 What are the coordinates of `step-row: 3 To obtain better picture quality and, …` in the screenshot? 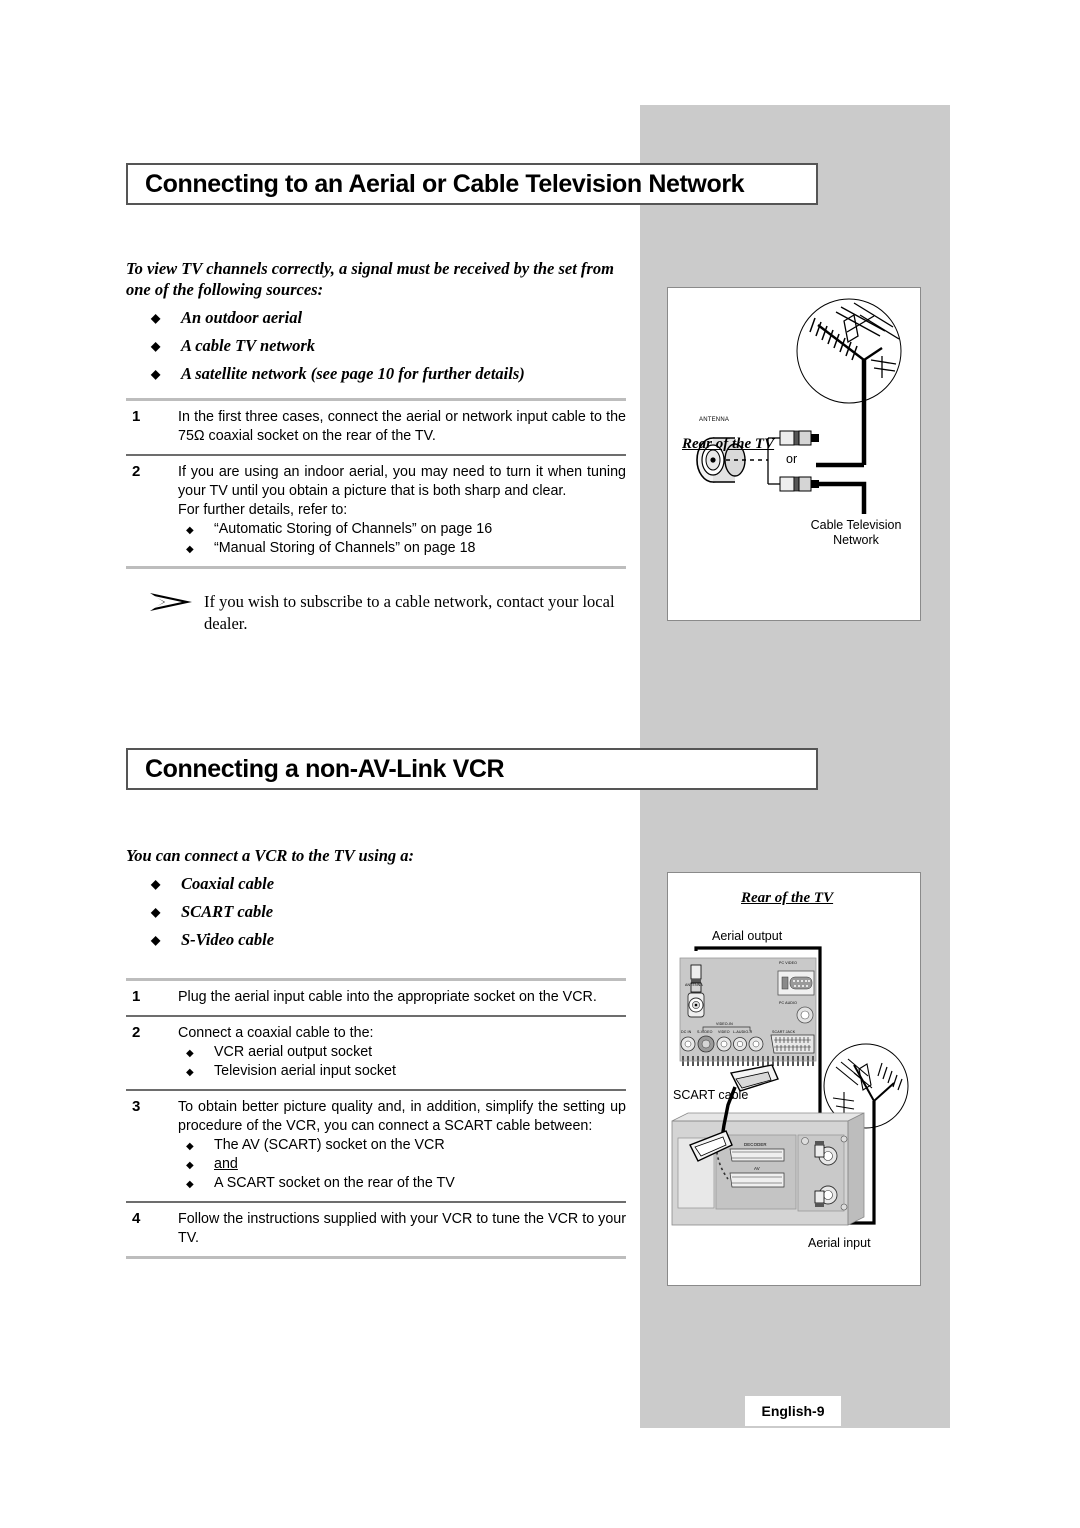 It's located at (376, 1146).